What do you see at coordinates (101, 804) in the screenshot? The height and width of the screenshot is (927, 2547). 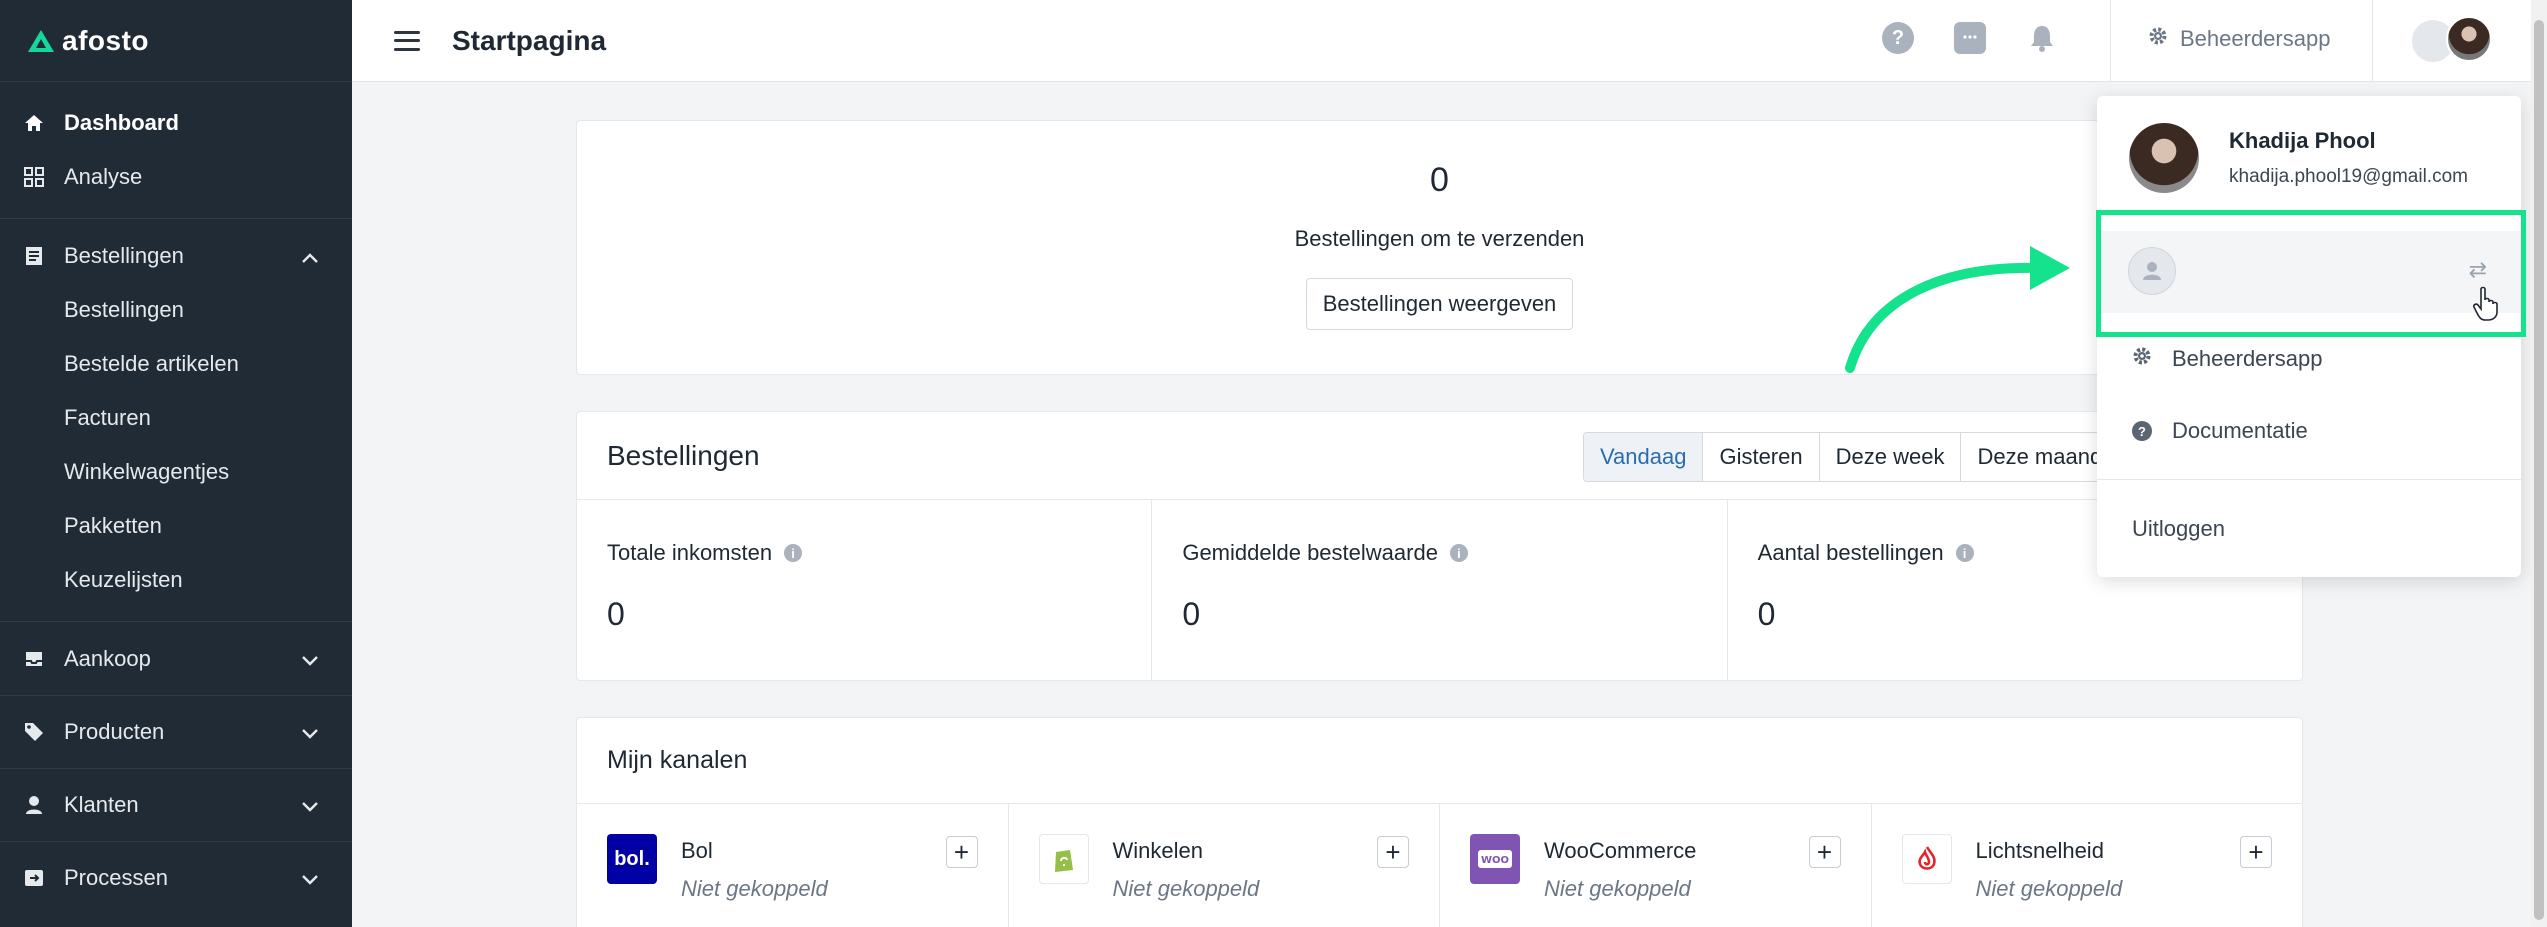 I see `sidebar-item-label: Klanten` at bounding box center [101, 804].